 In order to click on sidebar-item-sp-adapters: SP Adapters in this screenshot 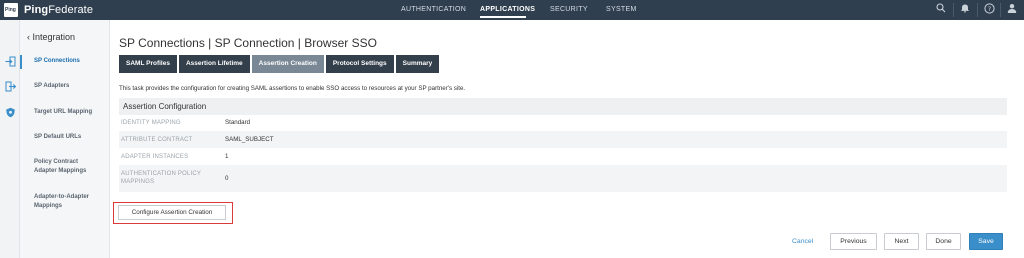, I will do `click(70, 86)`.